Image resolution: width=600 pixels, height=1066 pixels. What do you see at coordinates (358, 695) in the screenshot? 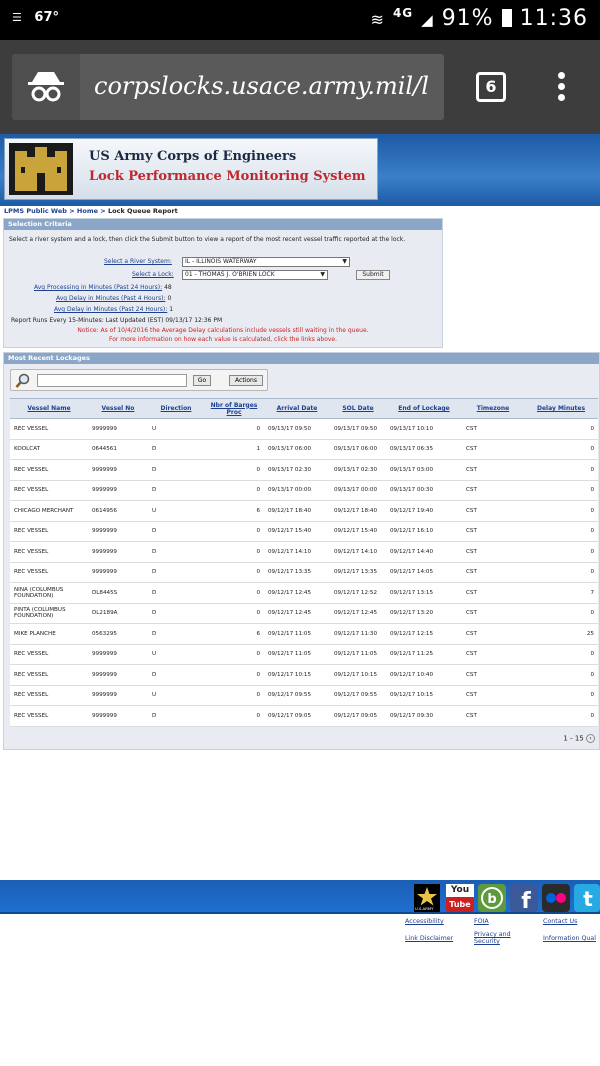
I see `sol-date-cell: 09/12/17 09:55` at bounding box center [358, 695].